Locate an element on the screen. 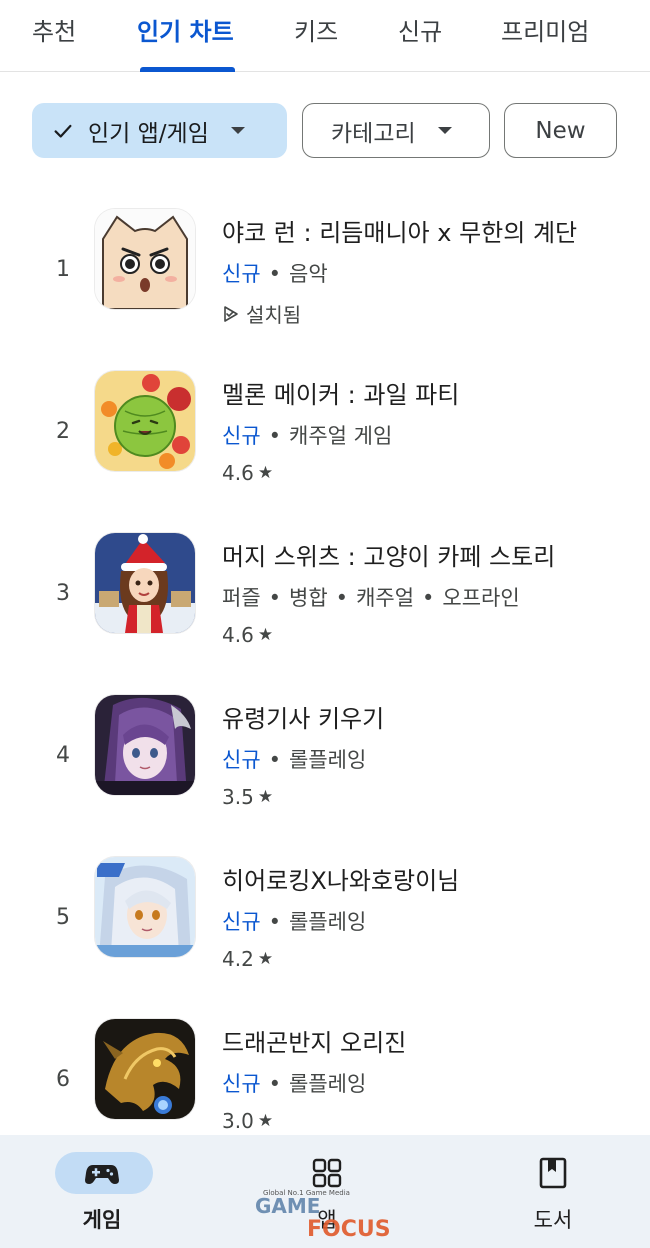 This screenshot has width=650, height=1248. nav-books-label: 도서 is located at coordinates (553, 1220).